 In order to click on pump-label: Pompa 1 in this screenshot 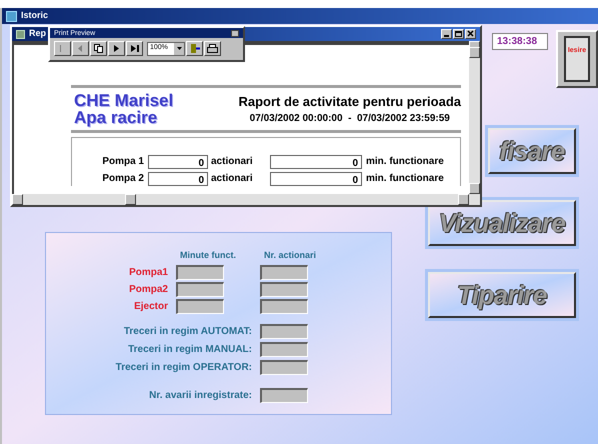, I will do `click(123, 162)`.